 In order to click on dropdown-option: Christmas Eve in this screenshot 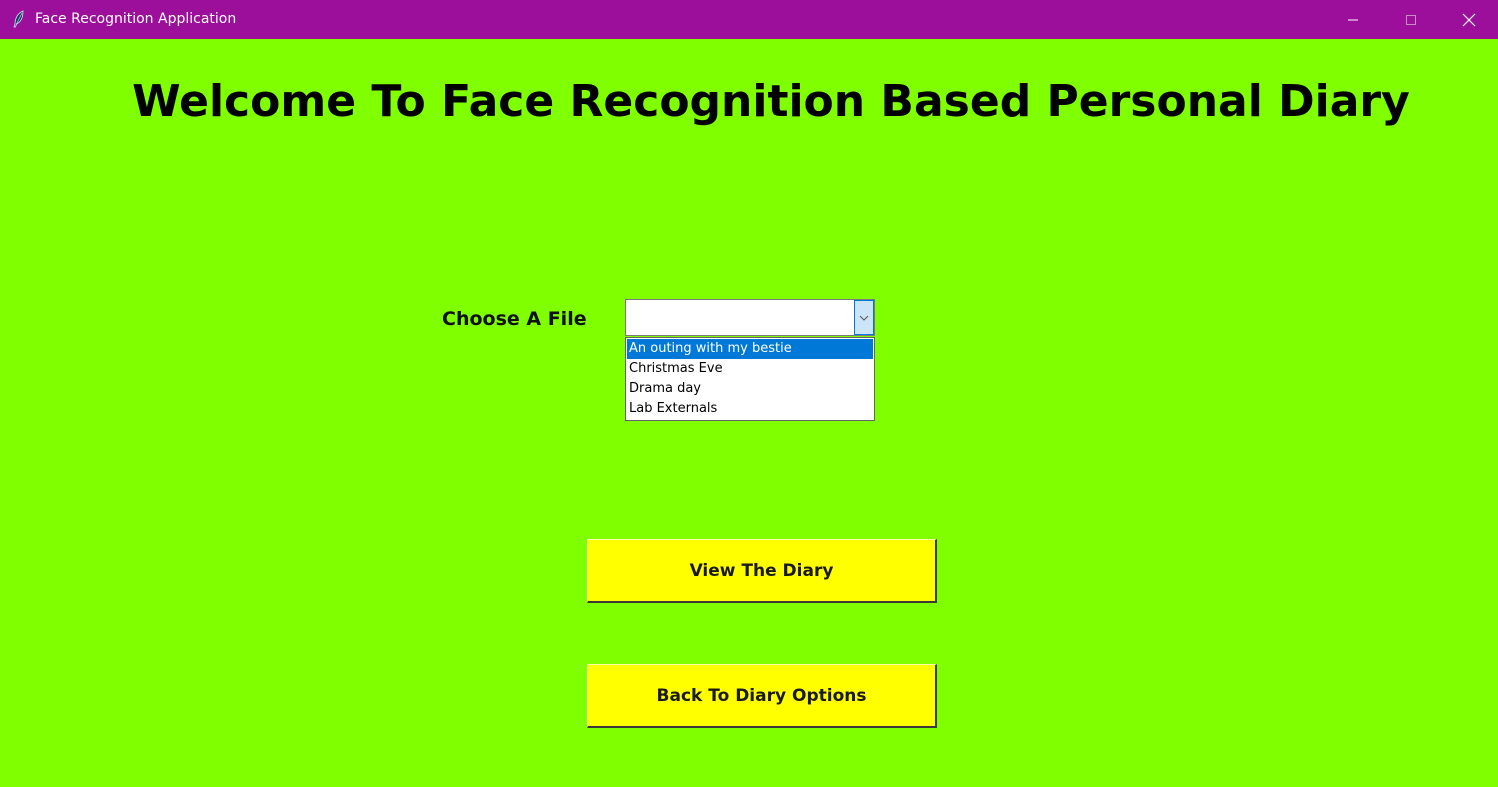, I will do `click(750, 369)`.